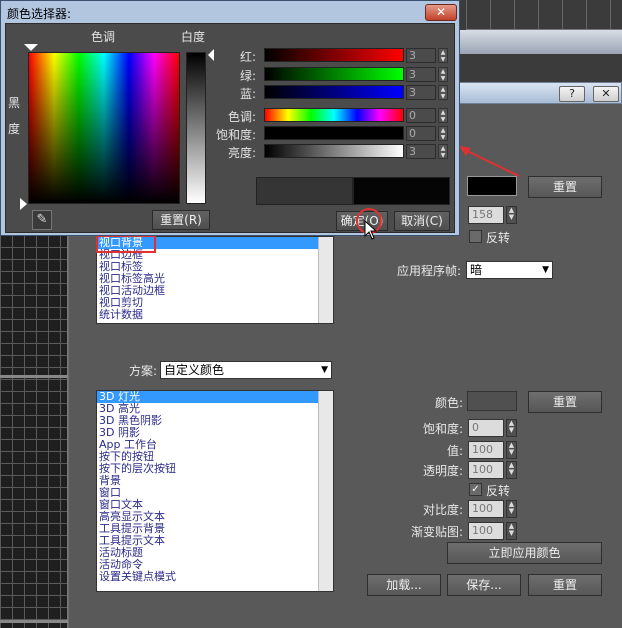 The width and height of the screenshot is (622, 628). Describe the element at coordinates (242, 117) in the screenshot. I see `hue-slider-label: 色调:` at that location.